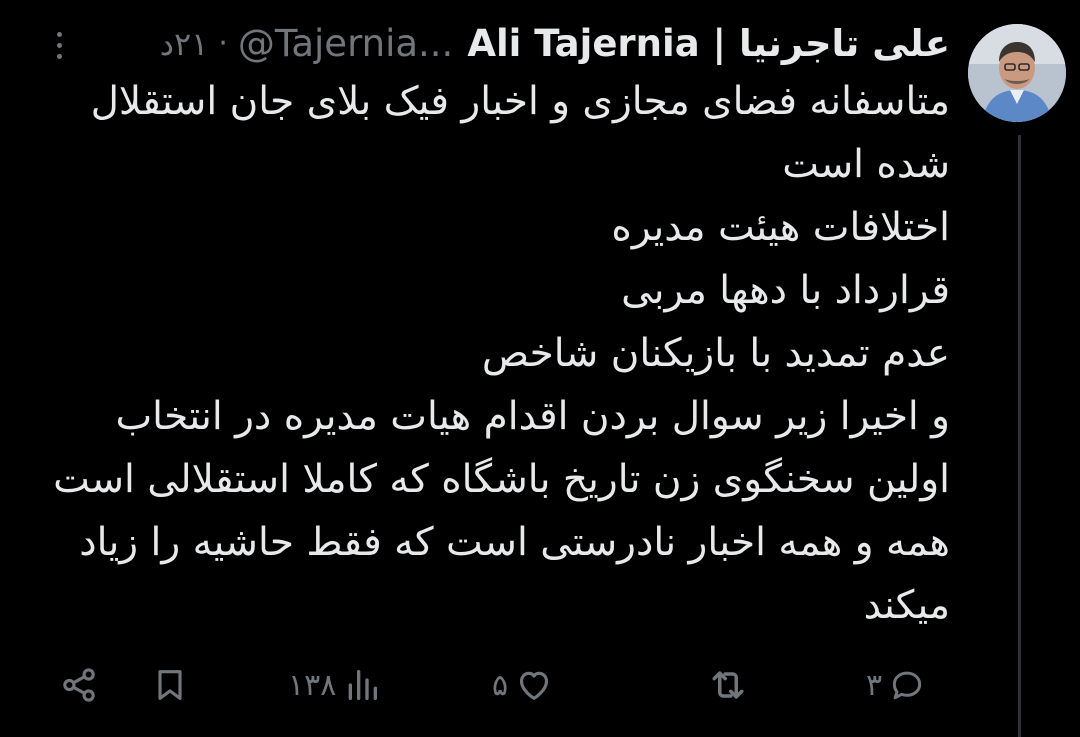  What do you see at coordinates (1017, 73) in the screenshot?
I see `avatar` at bounding box center [1017, 73].